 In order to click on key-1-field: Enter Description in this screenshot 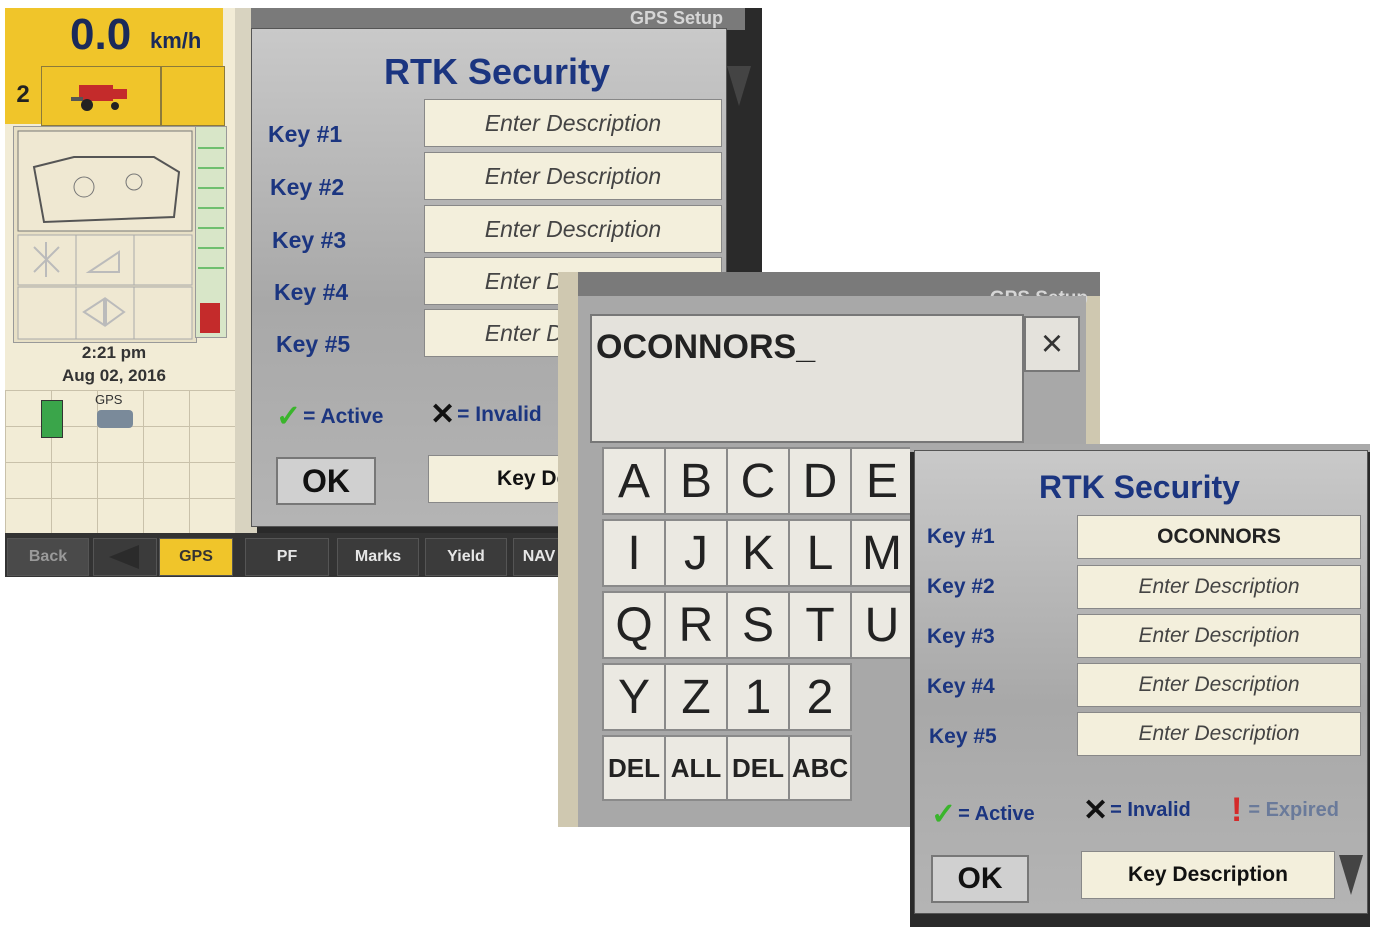, I will do `click(573, 123)`.